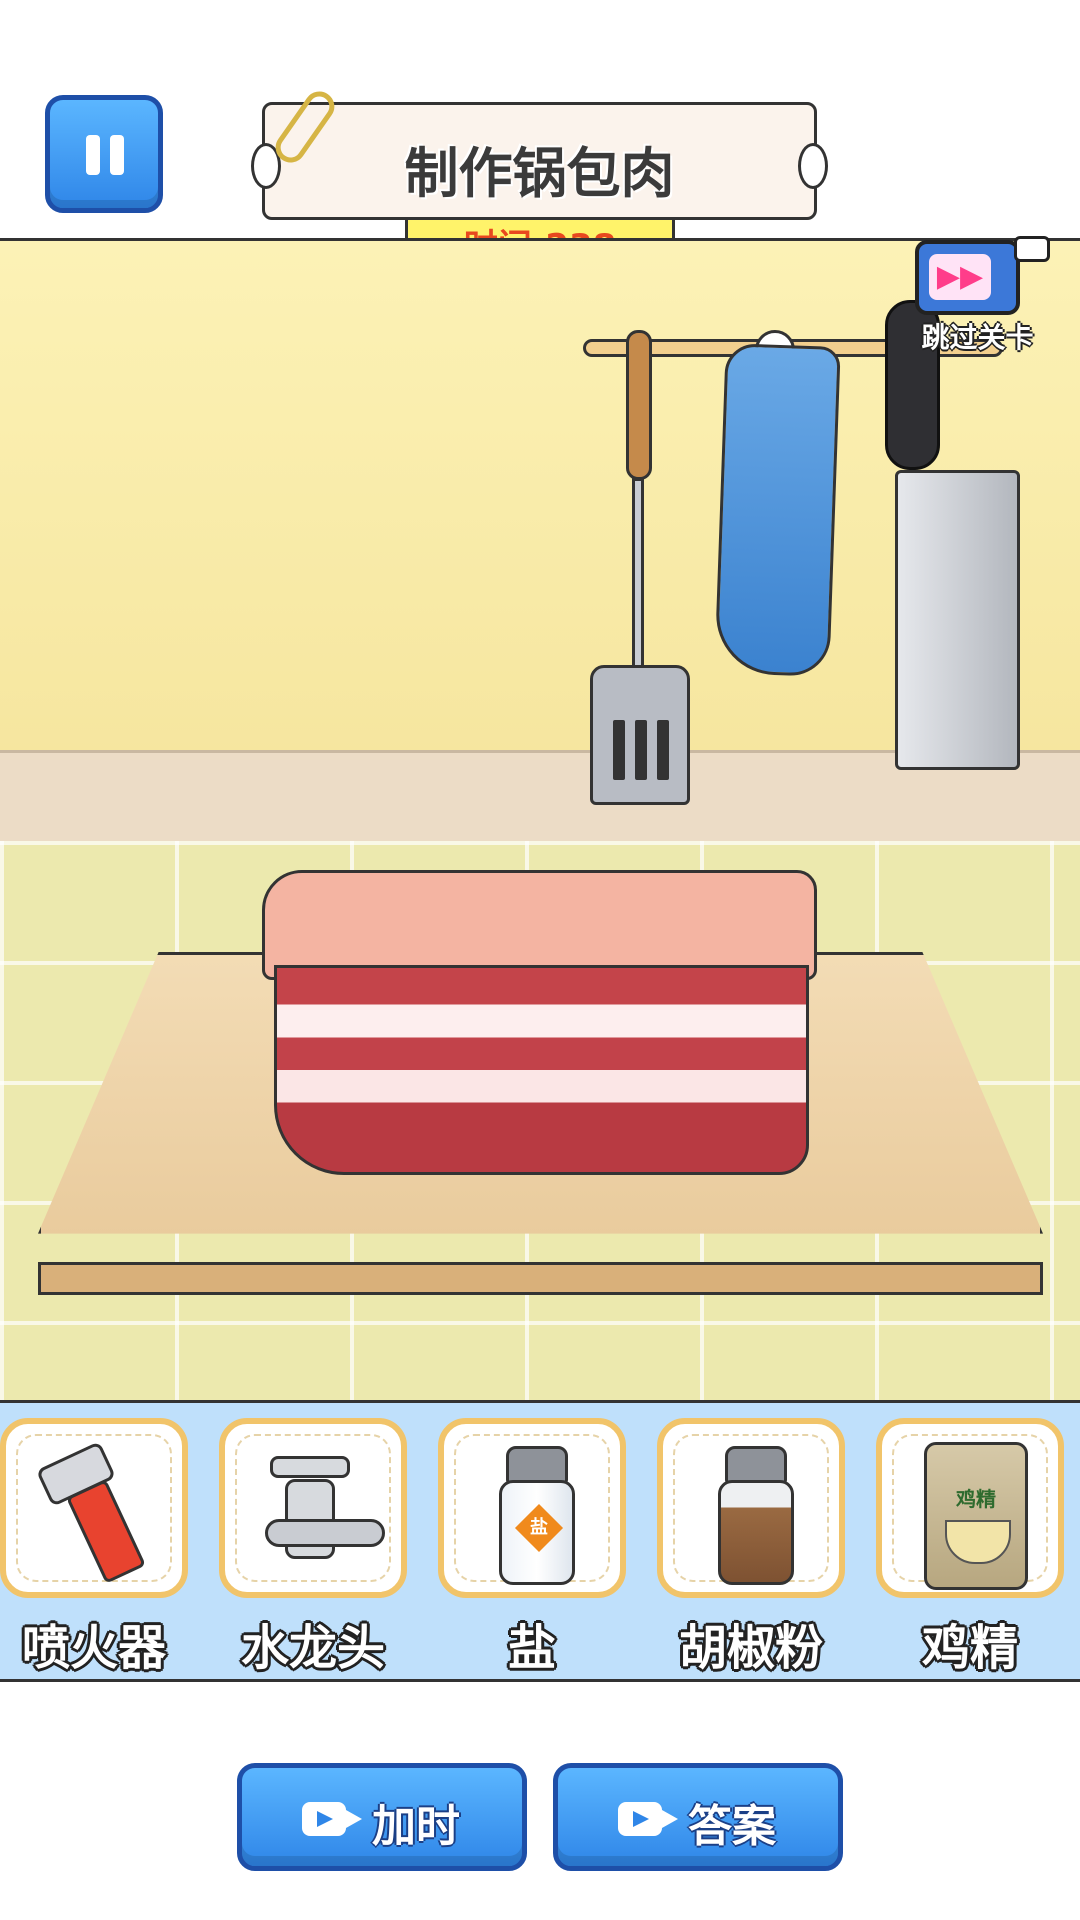 The image size is (1080, 1920). Describe the element at coordinates (93, 155) in the screenshot. I see `pause-icon` at that location.